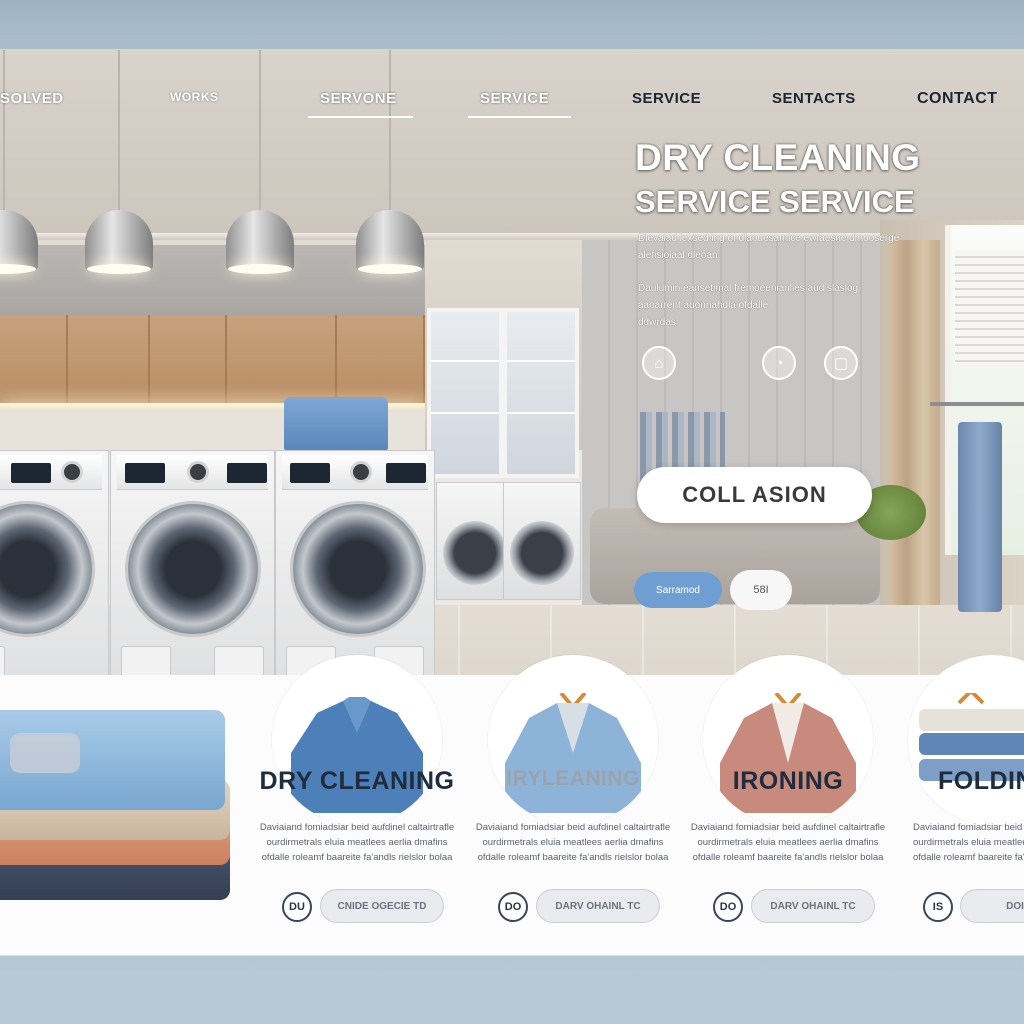 The height and width of the screenshot is (1024, 1024). What do you see at coordinates (775, 201) in the screenshot?
I see `hero-subtitle: SERVICE SERVICE` at bounding box center [775, 201].